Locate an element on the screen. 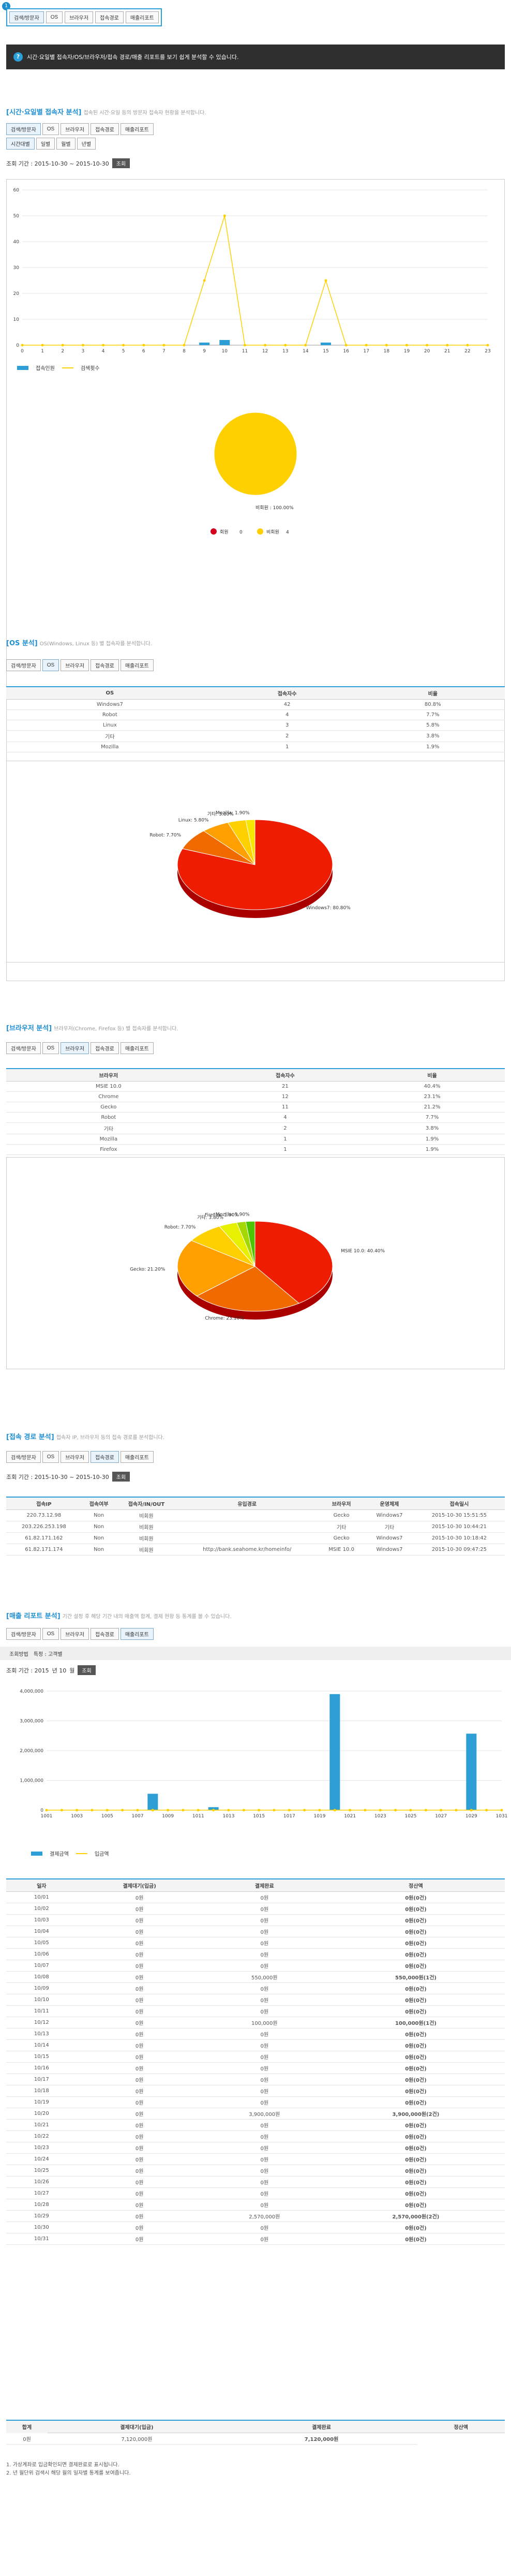  sales-tab-os: OS is located at coordinates (50, 1634).